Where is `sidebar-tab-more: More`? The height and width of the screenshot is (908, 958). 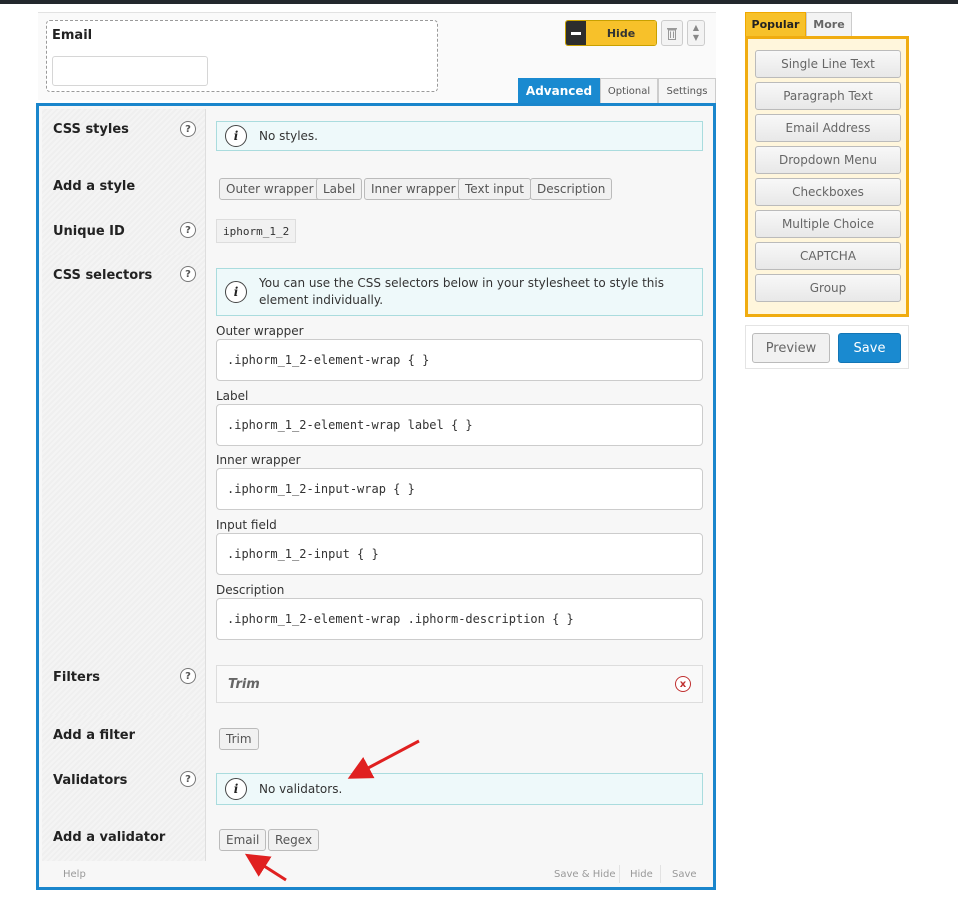
sidebar-tab-more: More is located at coordinates (829, 24).